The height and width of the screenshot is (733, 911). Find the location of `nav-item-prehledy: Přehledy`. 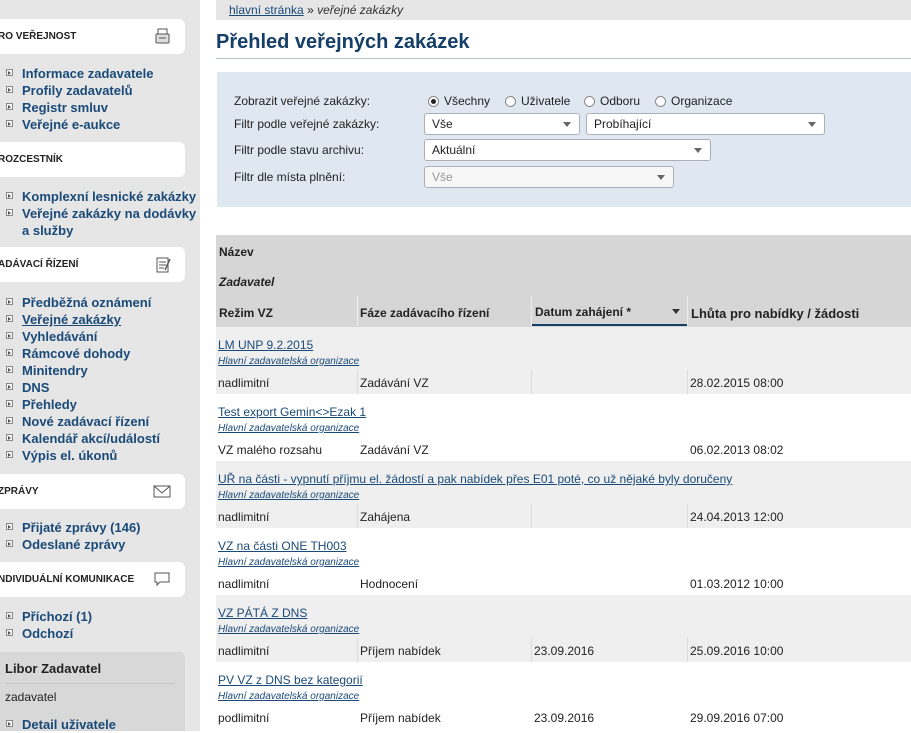

nav-item-prehledy: Přehledy is located at coordinates (100, 404).